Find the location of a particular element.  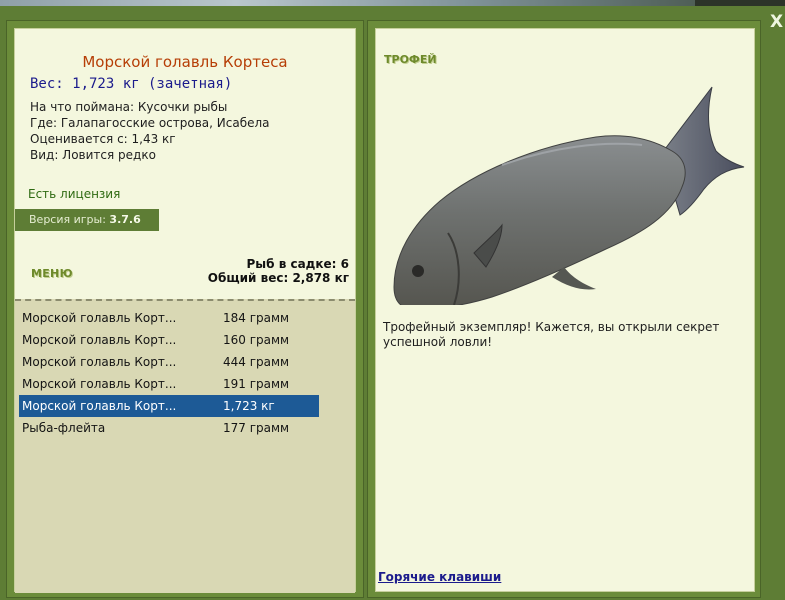

fish-body is located at coordinates (539, 220).